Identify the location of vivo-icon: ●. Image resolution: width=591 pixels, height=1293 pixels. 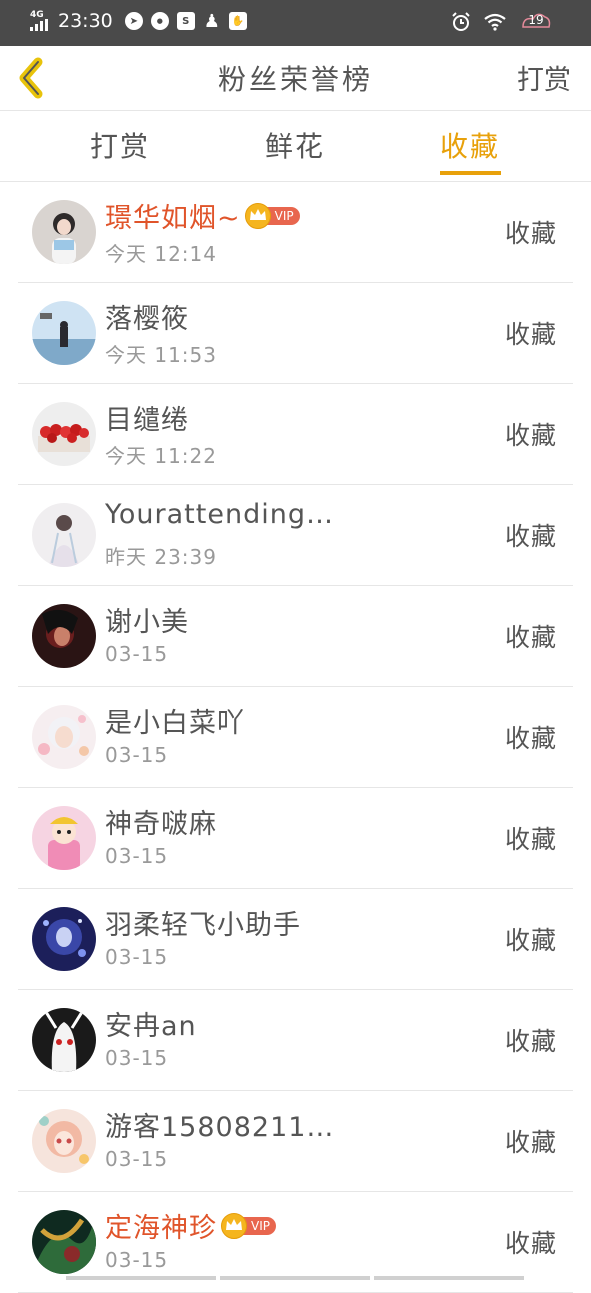
(159, 21).